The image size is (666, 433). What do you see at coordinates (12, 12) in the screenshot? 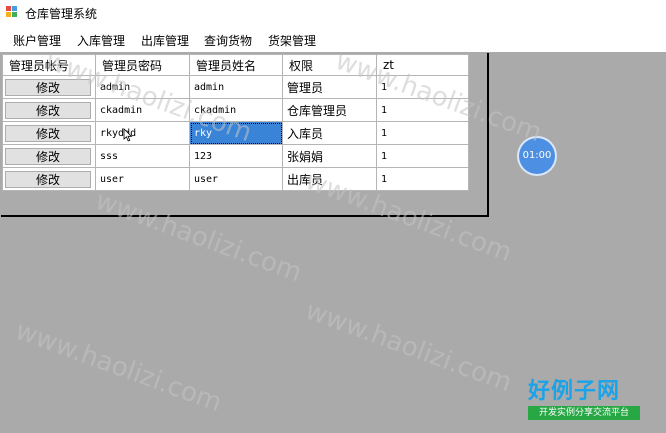
I see `app-icon` at bounding box center [12, 12].